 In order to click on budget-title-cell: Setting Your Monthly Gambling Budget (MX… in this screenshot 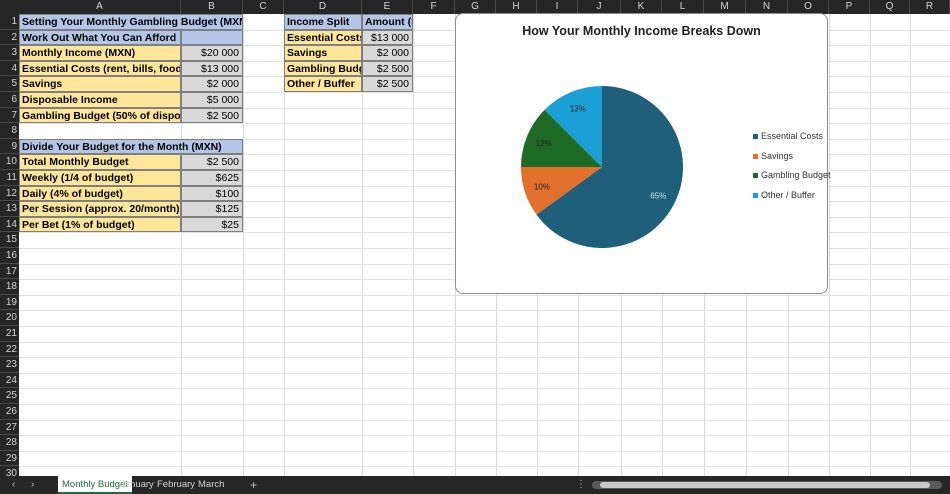, I will do `click(131, 22)`.